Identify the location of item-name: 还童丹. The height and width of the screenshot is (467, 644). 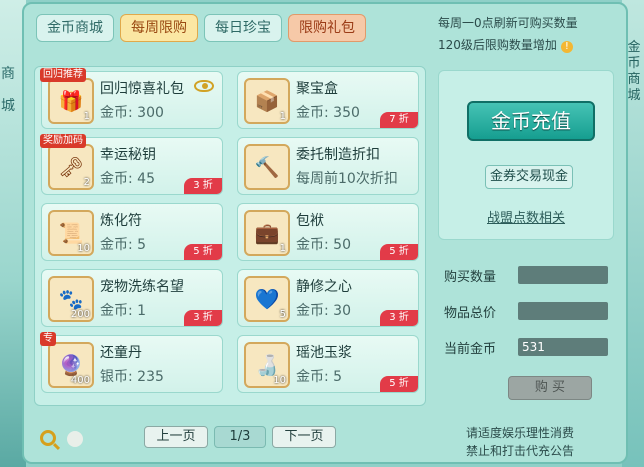
(121, 353).